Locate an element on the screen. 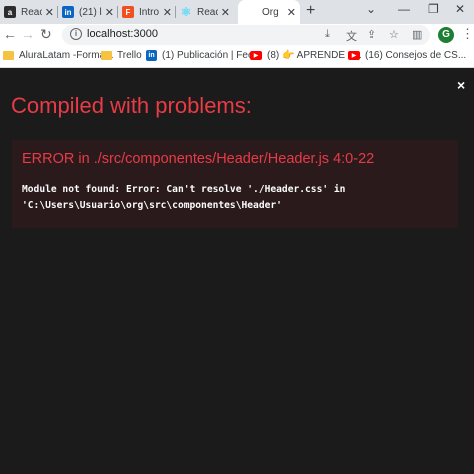  new-tab-button: + is located at coordinates (310, 11).